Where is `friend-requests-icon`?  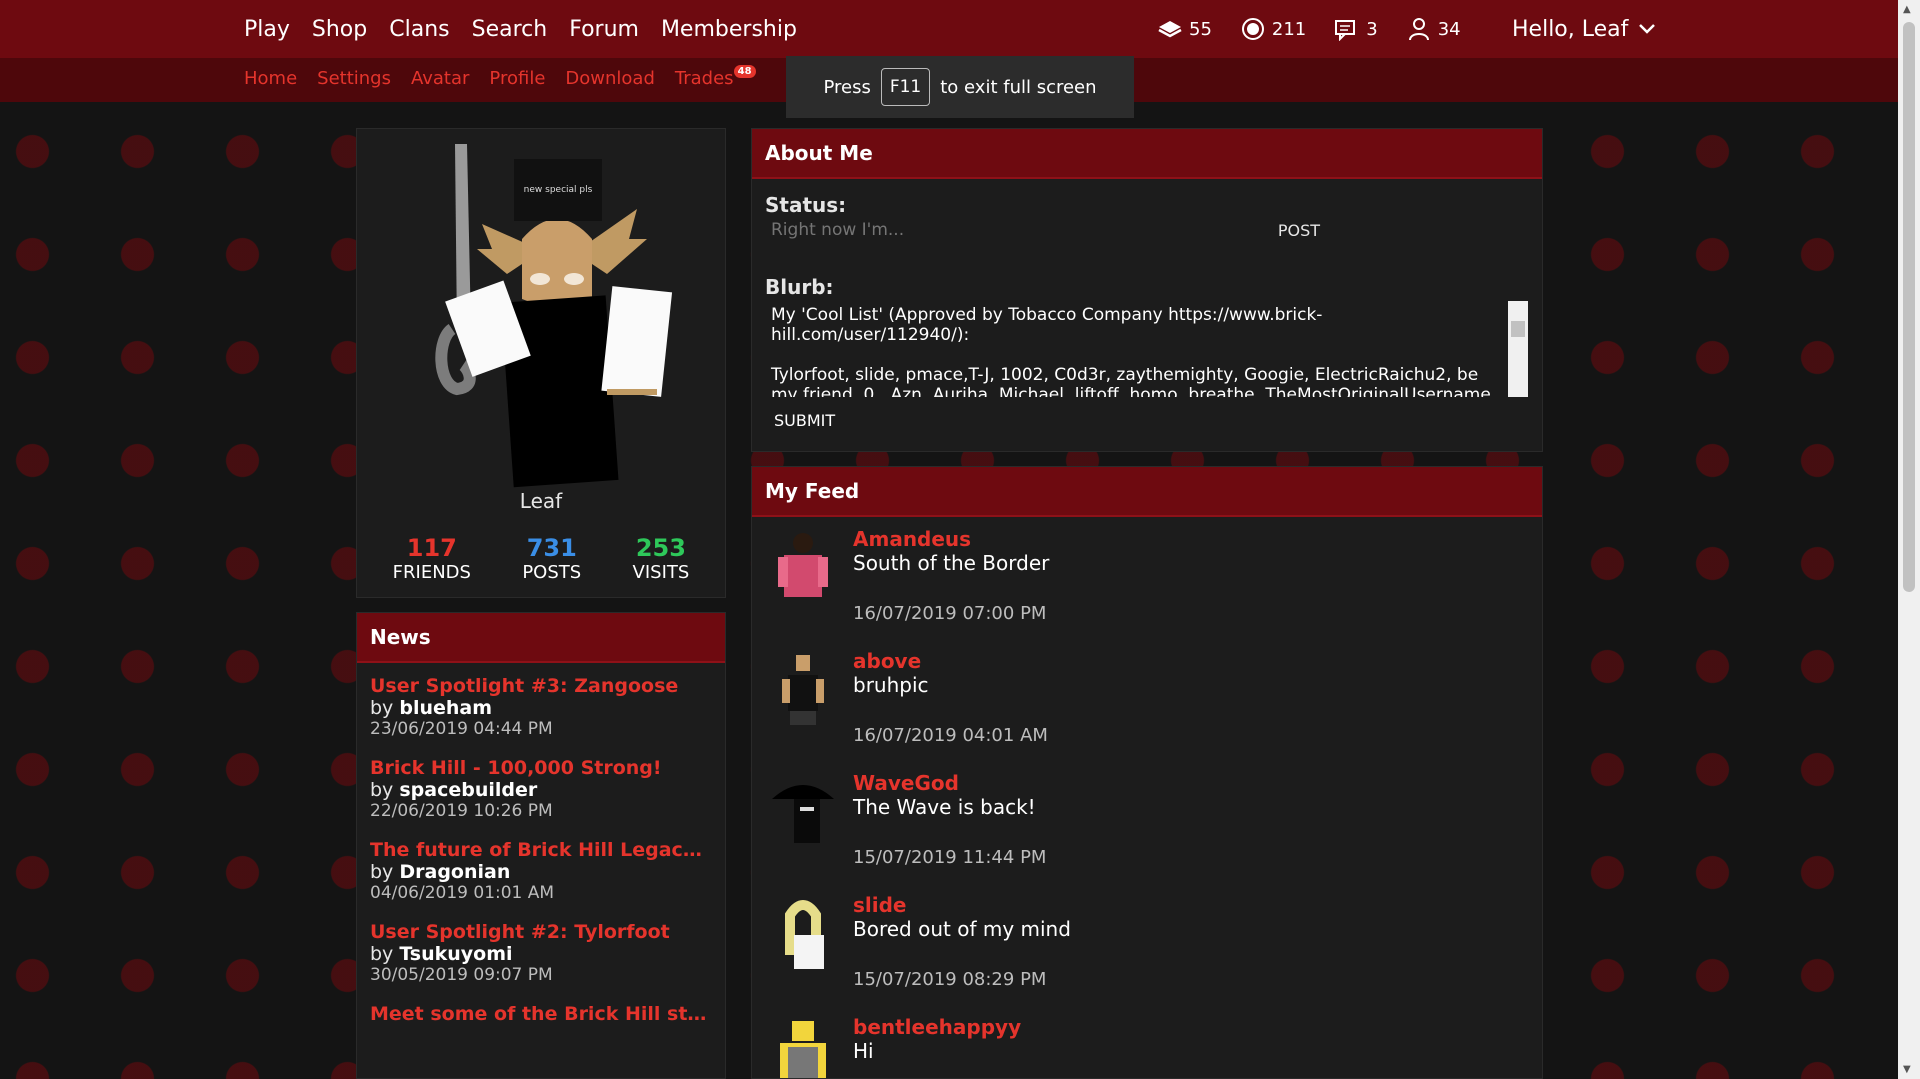 friend-requests-icon is located at coordinates (1418, 29).